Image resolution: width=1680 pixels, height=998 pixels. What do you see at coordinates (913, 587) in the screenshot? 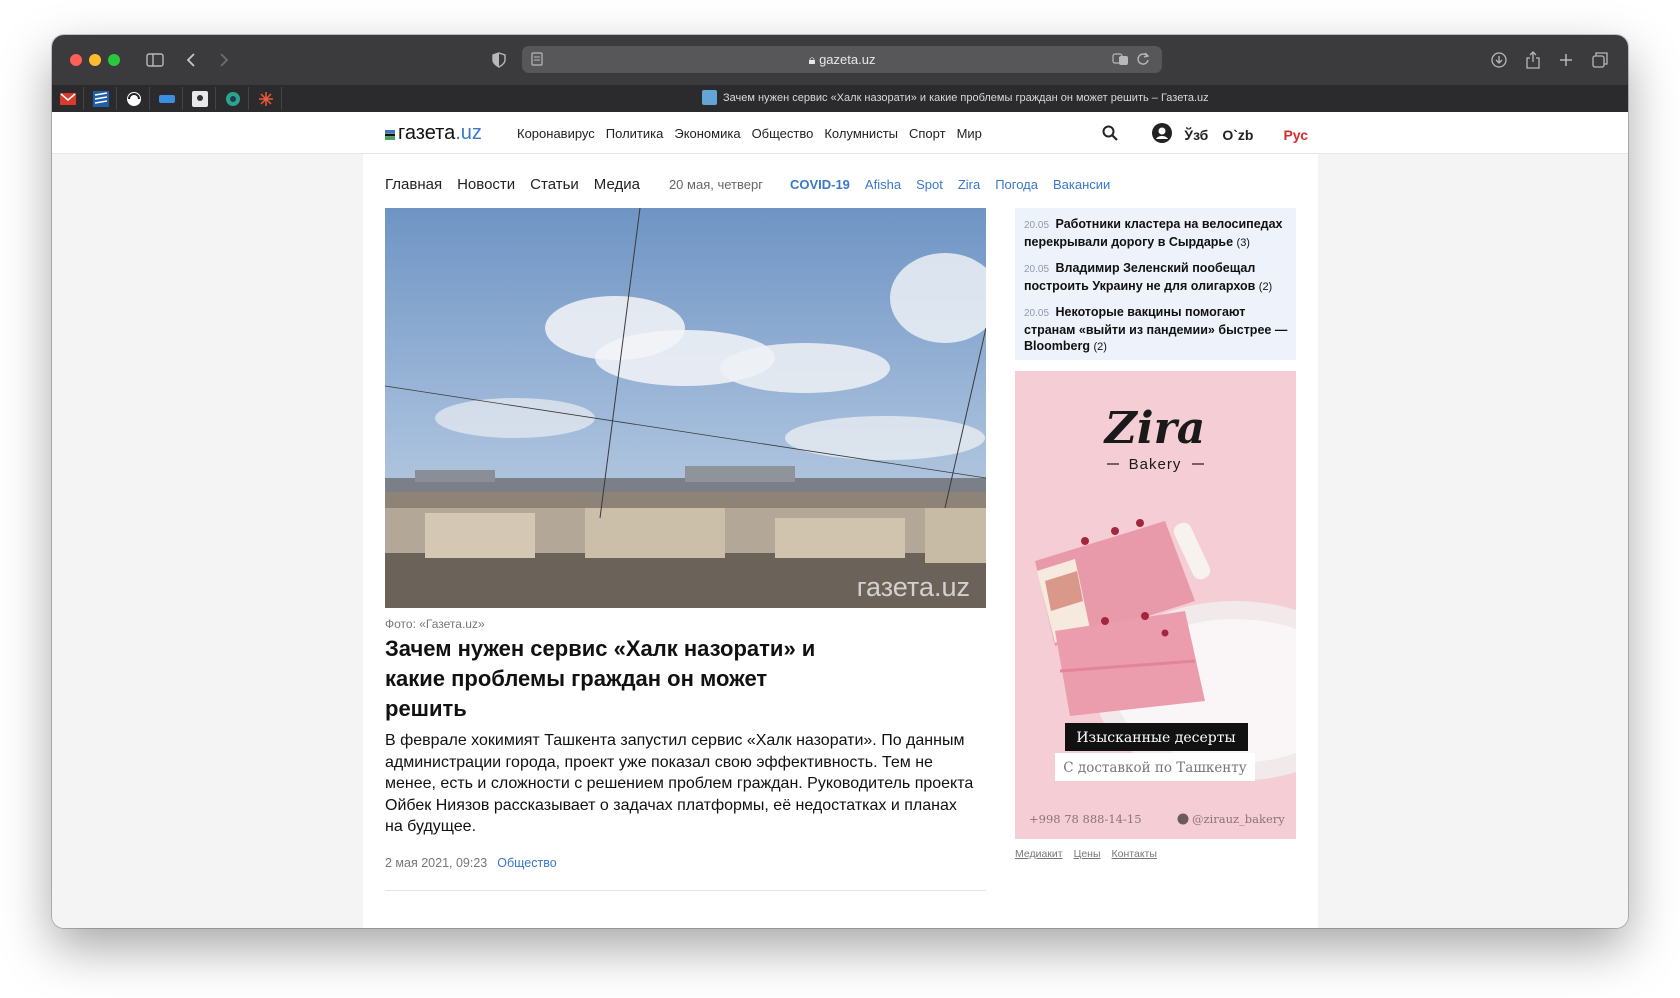
I see `photo-watermark: газета.uz` at bounding box center [913, 587].